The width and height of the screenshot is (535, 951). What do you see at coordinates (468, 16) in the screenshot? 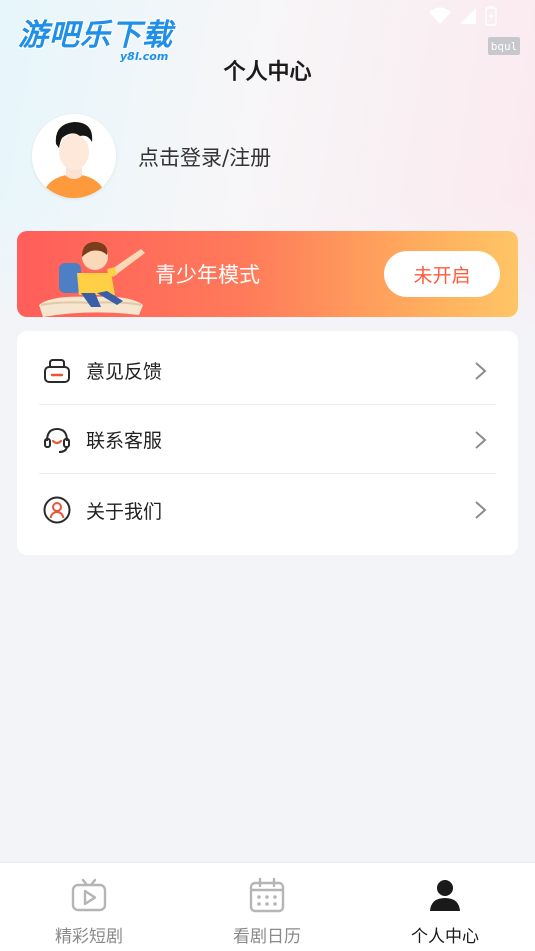
I see `signal-icon` at bounding box center [468, 16].